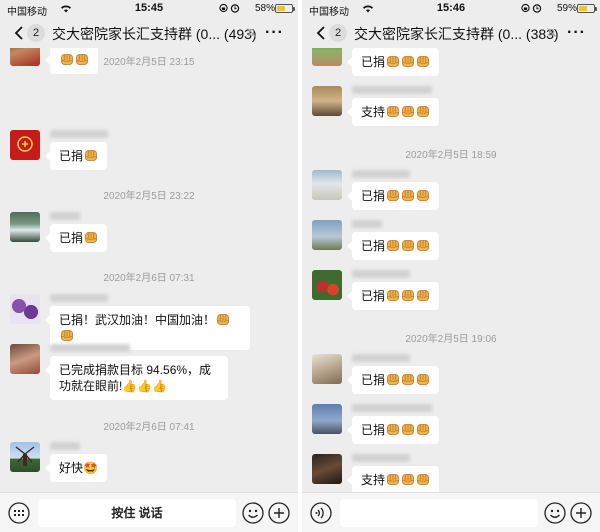 Image resolution: width=600 pixels, height=532 pixels. I want to click on chat-header: 2 交大密院家长汇支持群 (0... (493) ···, so click(149, 33).